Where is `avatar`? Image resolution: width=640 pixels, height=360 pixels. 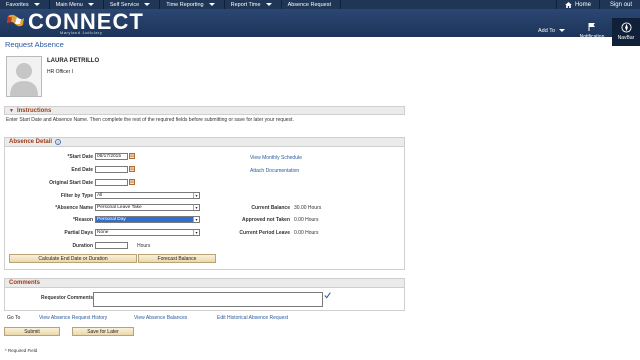 avatar is located at coordinates (24, 76).